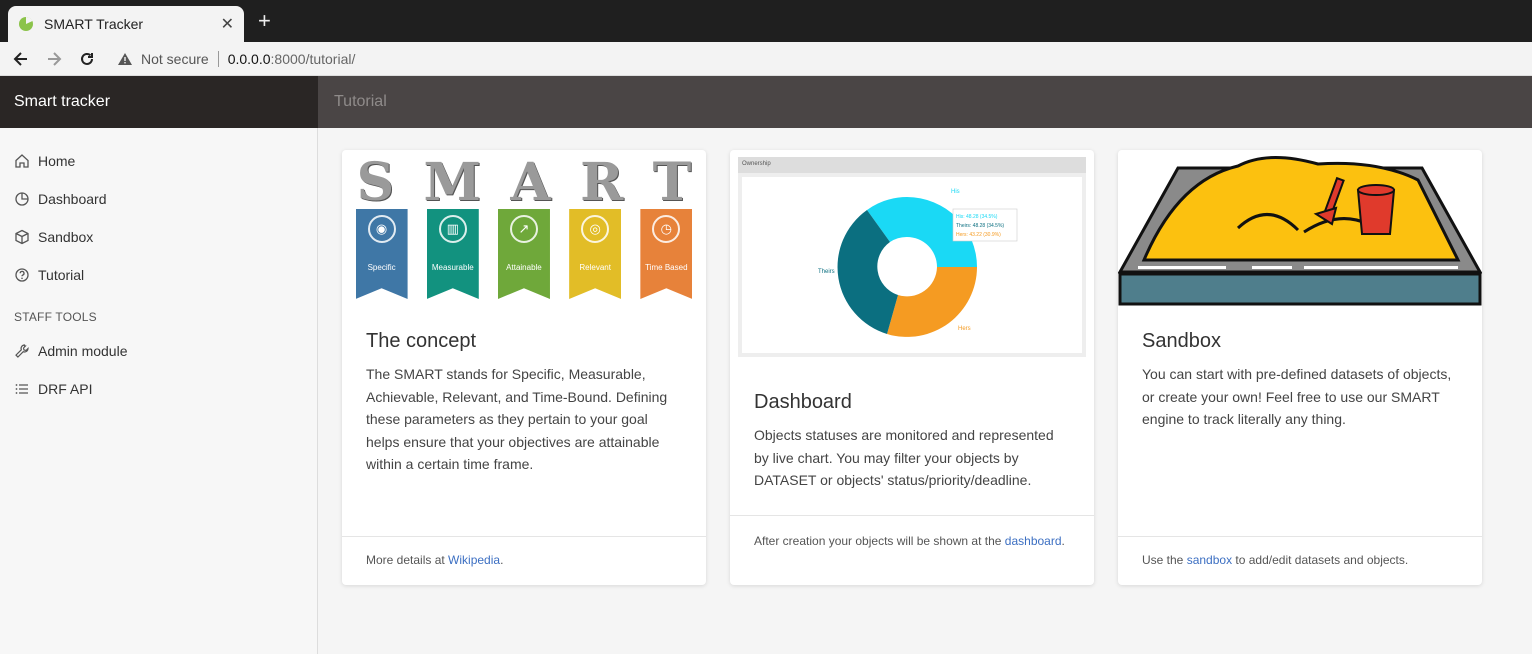 Image resolution: width=1532 pixels, height=654 pixels. What do you see at coordinates (912, 165) in the screenshot?
I see `chart-header: Ownership` at bounding box center [912, 165].